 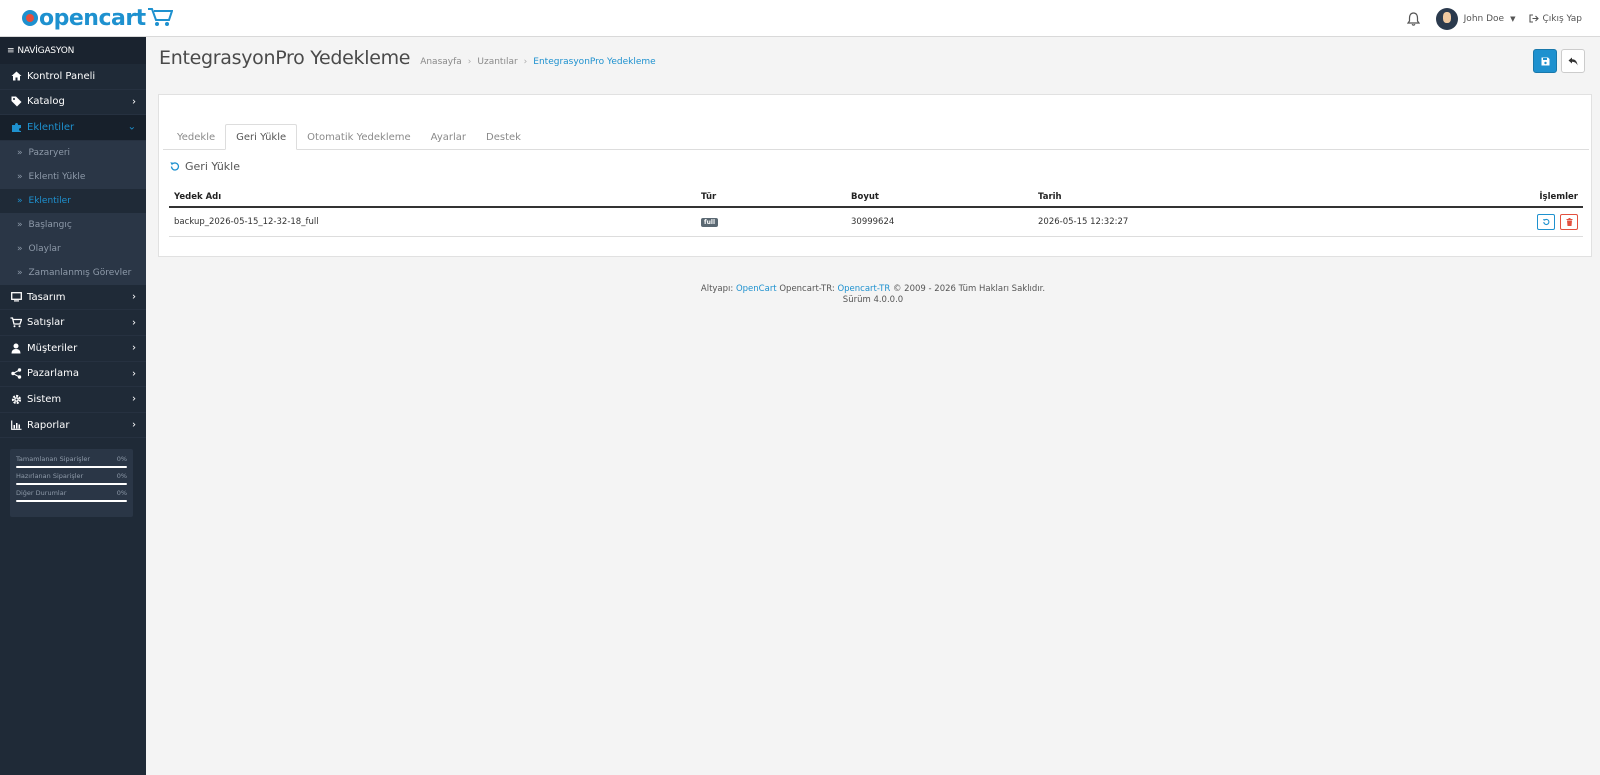 I want to click on footer-link-opencart: OpenCart, so click(x=756, y=289).